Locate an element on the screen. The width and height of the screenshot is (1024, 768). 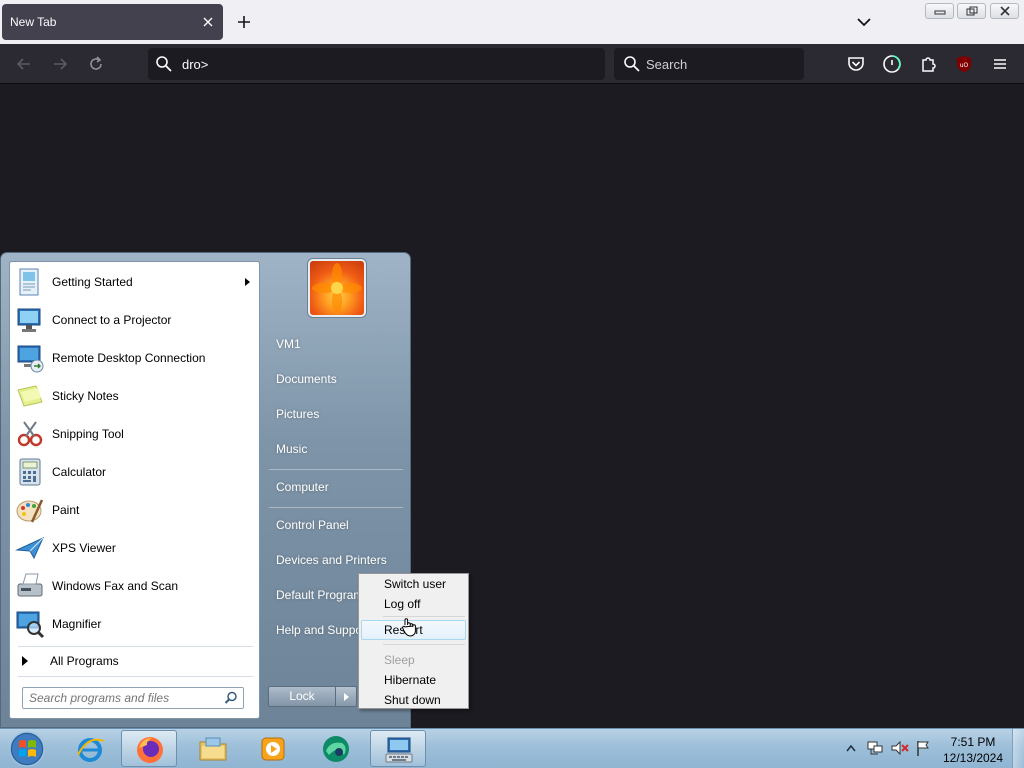
minimize-button is located at coordinates (939, 11).